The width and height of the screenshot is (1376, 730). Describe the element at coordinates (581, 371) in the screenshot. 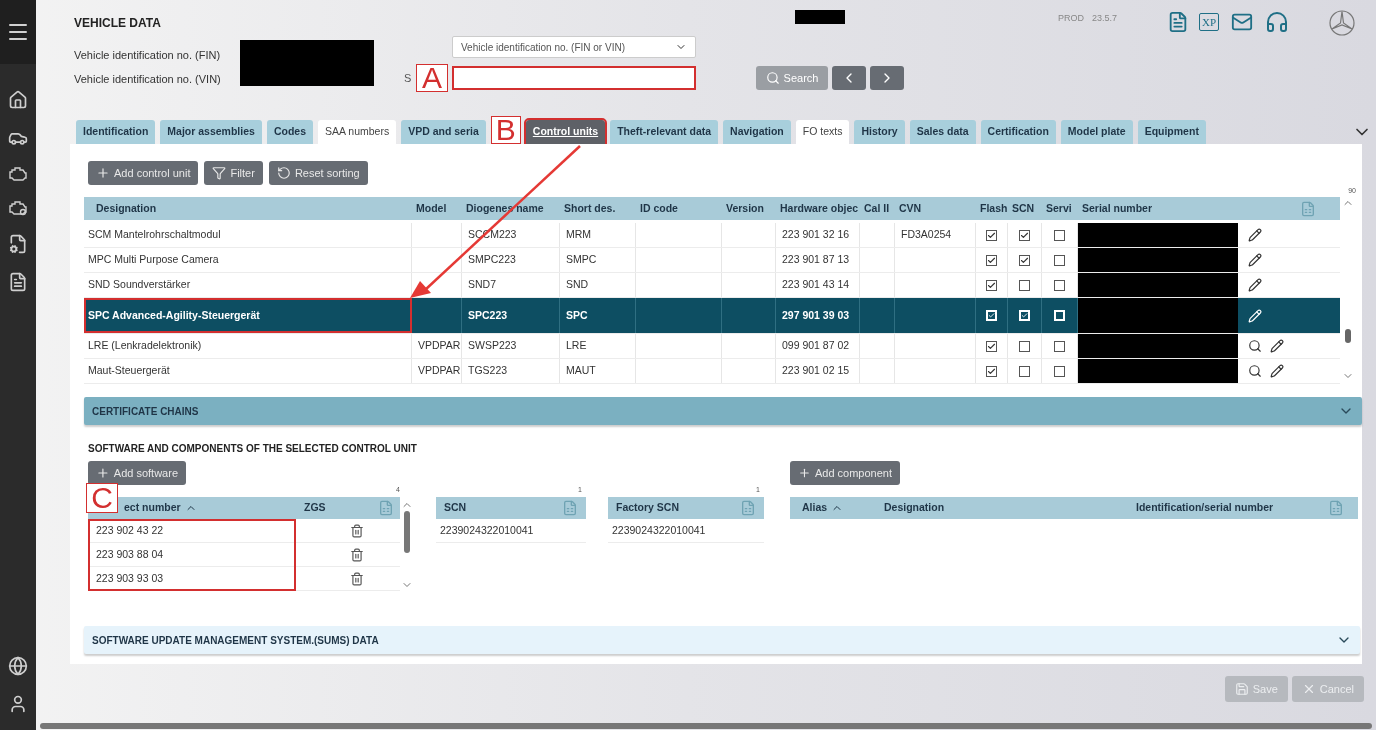

I see `table-cell: MAUT` at that location.